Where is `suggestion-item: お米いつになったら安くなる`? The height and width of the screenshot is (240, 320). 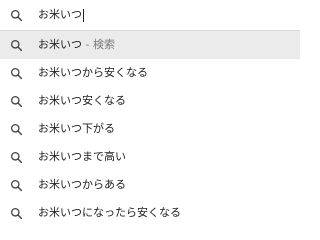
suggestion-item: お米いつになったら安くなる is located at coordinates (150, 213).